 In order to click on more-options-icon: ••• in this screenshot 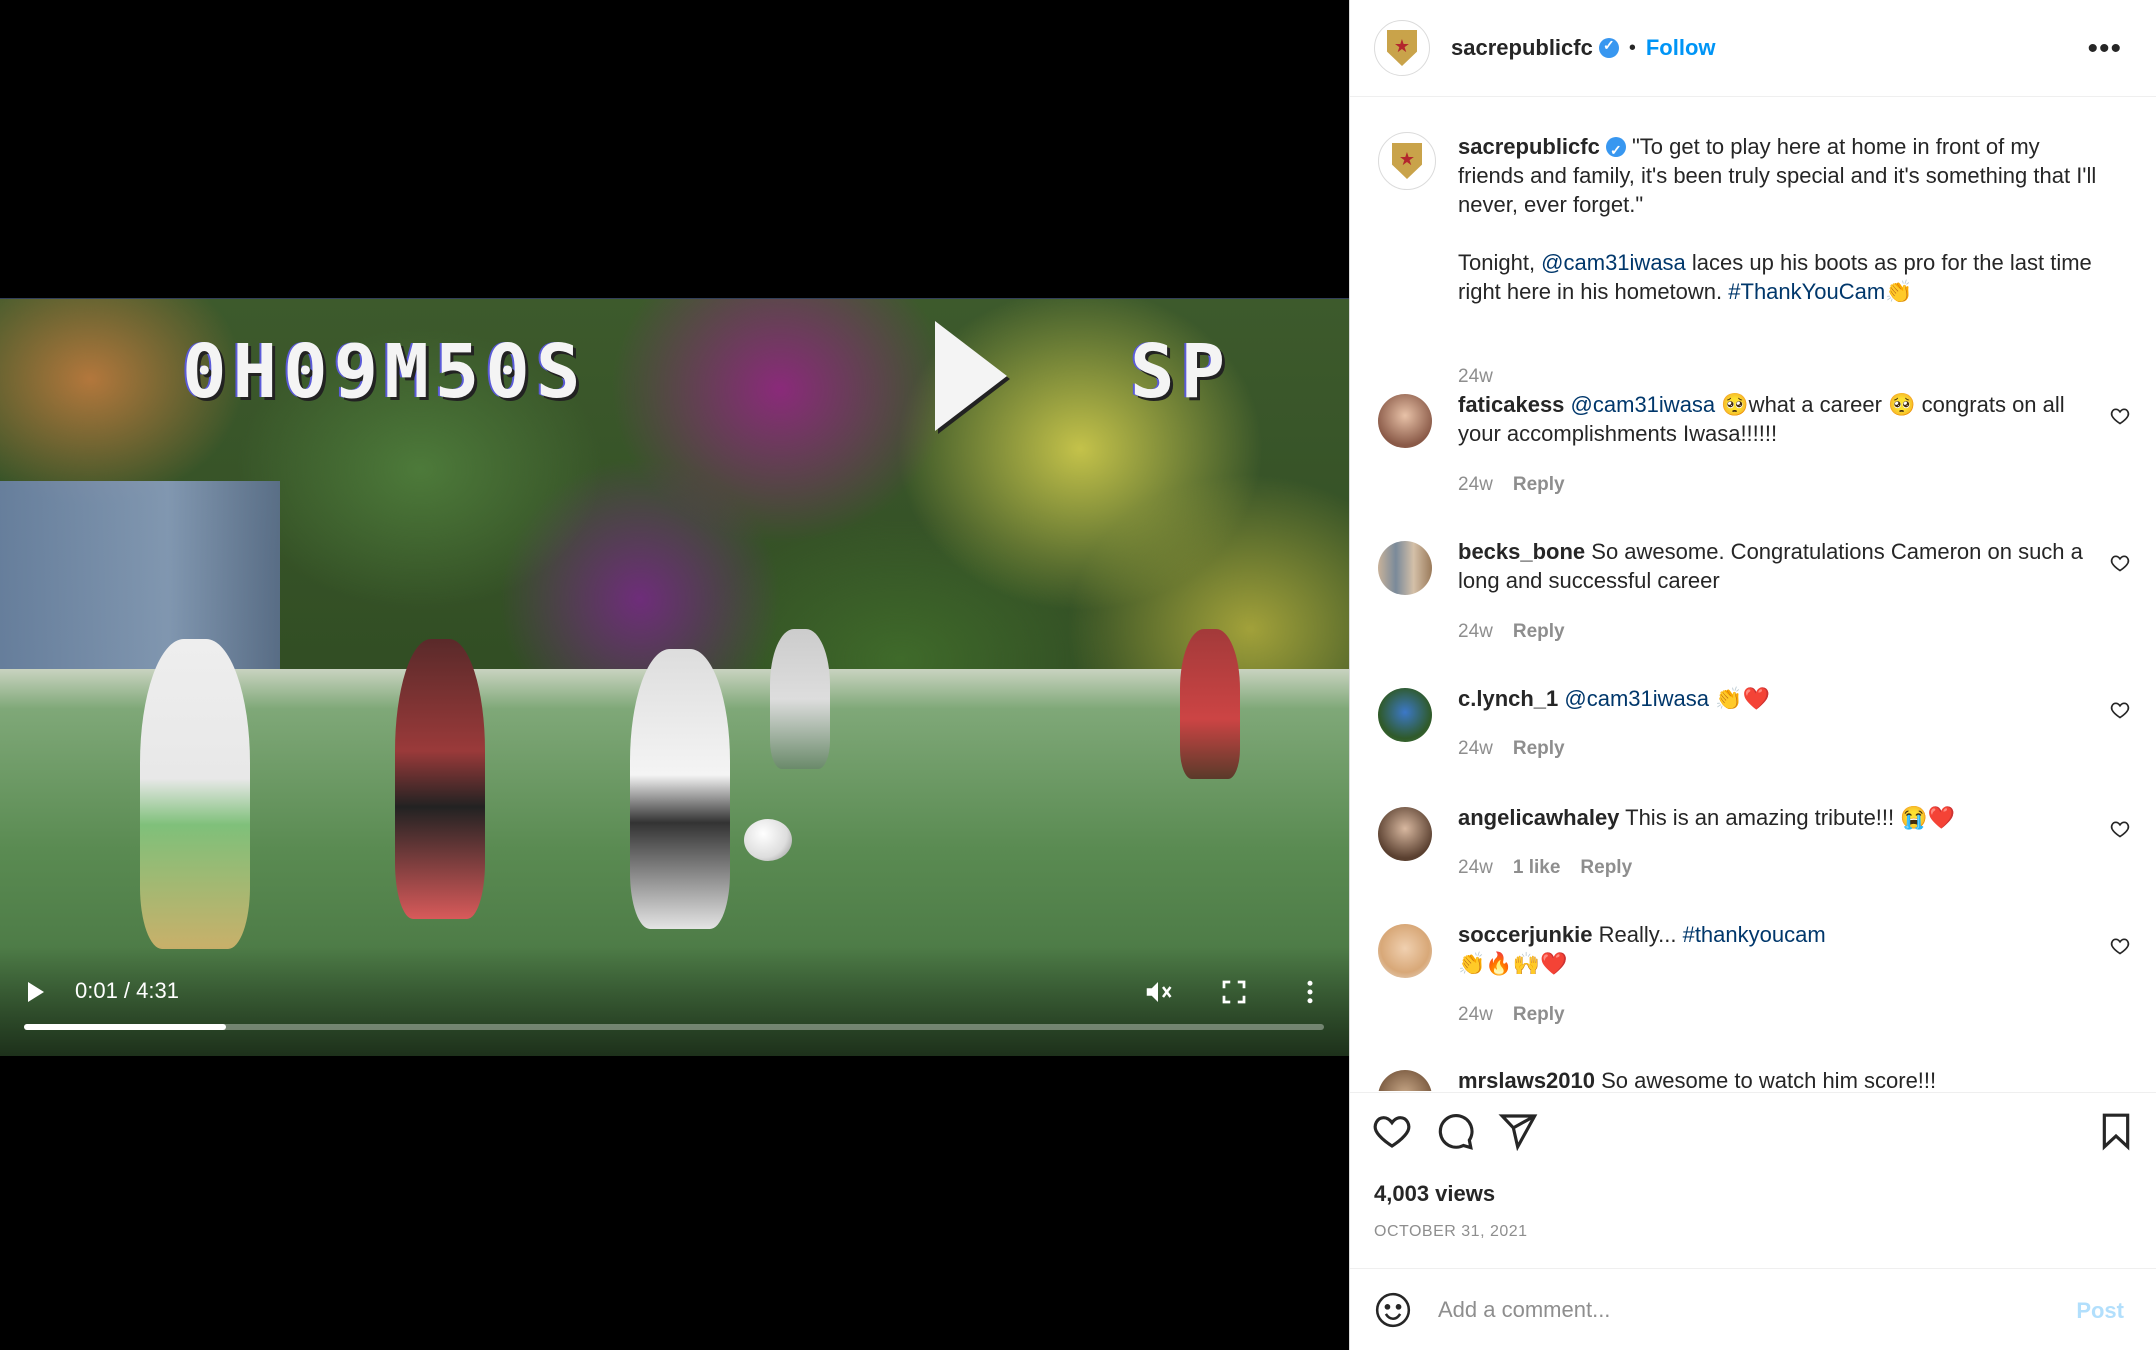, I will do `click(2104, 49)`.